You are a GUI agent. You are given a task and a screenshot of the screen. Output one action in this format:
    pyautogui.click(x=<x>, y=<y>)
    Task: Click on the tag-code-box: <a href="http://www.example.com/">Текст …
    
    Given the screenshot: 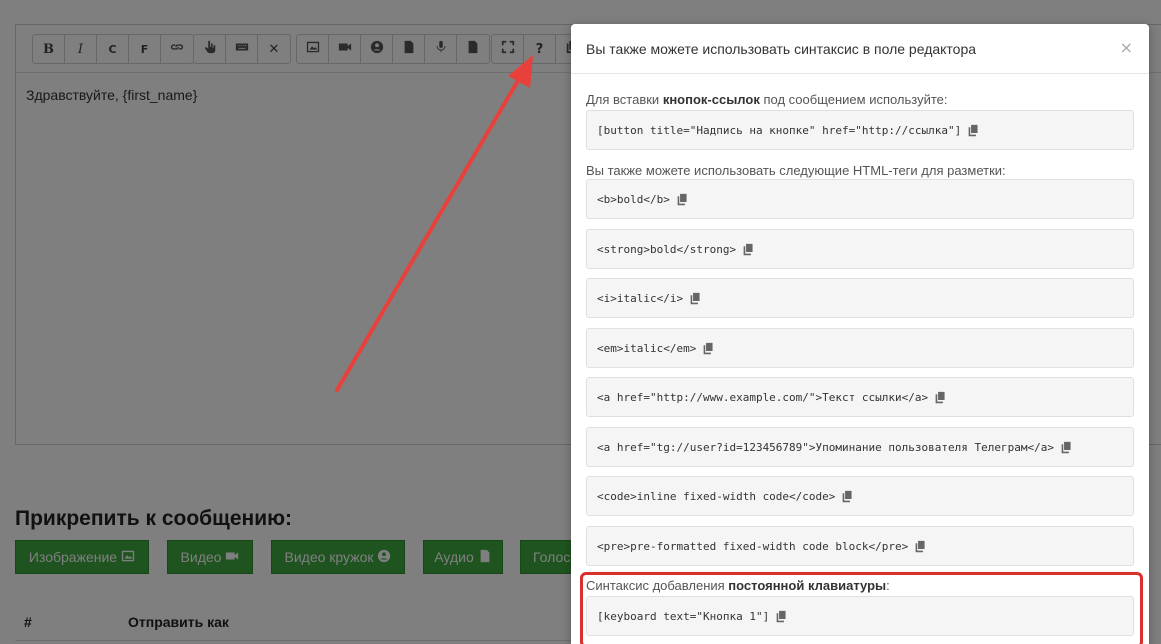 What is the action you would take?
    pyautogui.click(x=860, y=397)
    